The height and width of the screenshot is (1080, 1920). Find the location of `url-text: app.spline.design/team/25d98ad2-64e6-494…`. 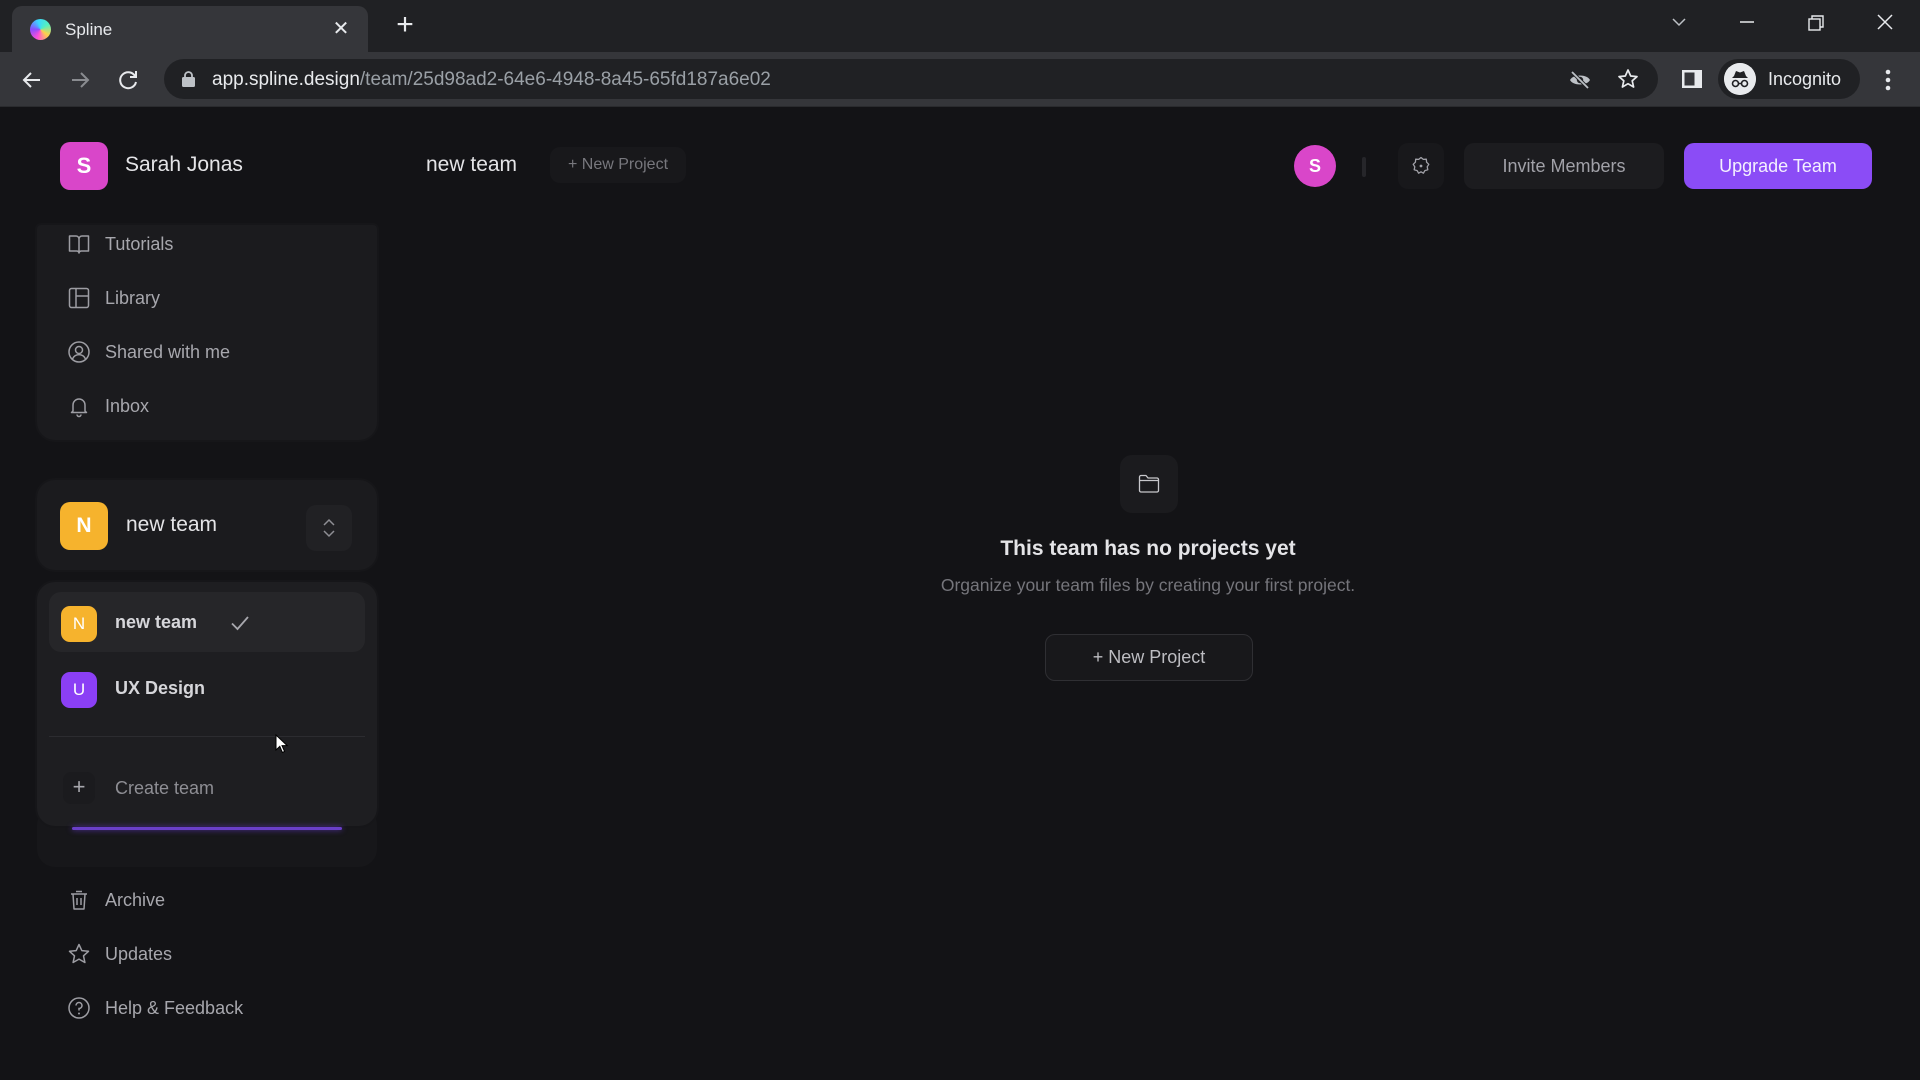

url-text: app.spline.design/team/25d98ad2-64e6-494… is located at coordinates (491, 80).